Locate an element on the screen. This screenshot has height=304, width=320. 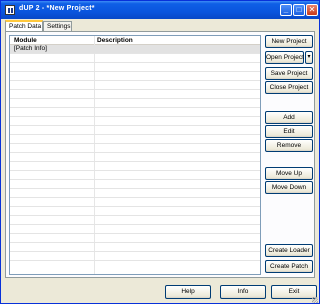
minimize-button: _ is located at coordinates (286, 10).